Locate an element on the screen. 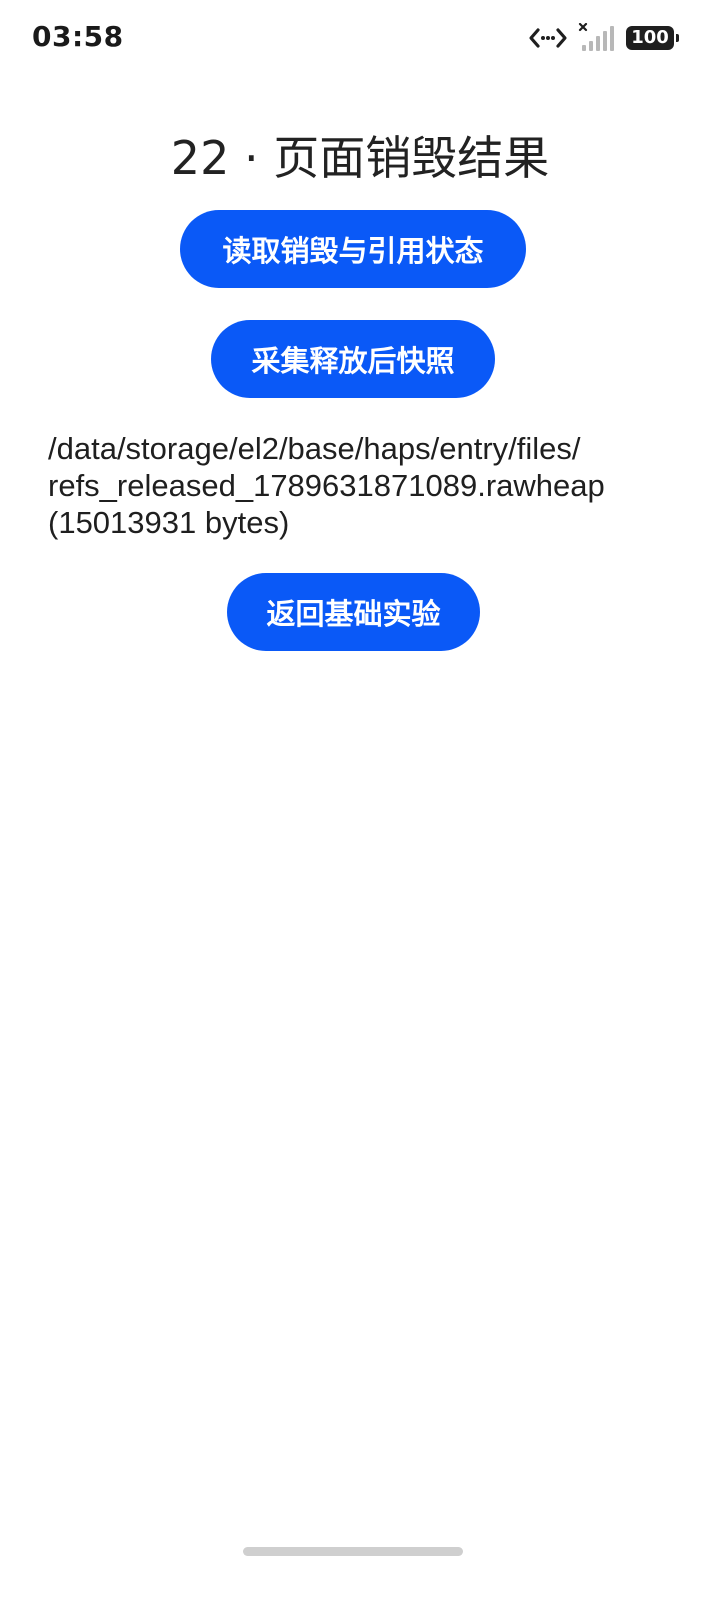 The width and height of the screenshot is (720, 1600). collect-snapshot-button: 采集释放后快照 is located at coordinates (353, 359).